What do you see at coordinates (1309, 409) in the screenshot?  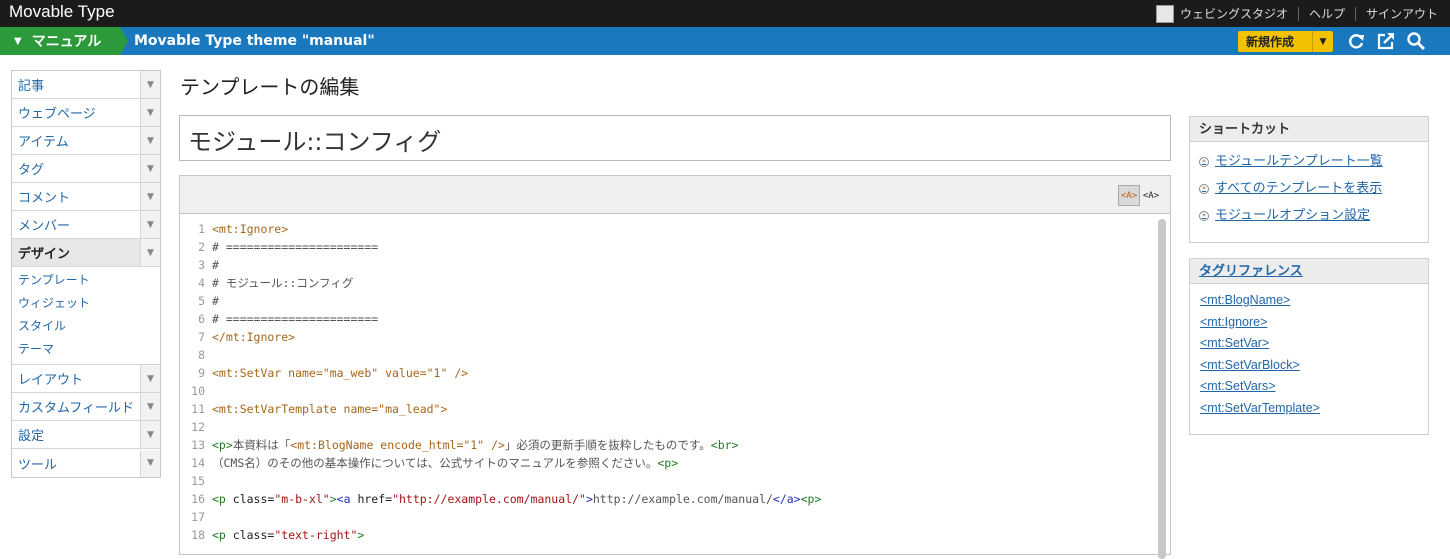 I see `tag-reference-link: <mt:SetVarTemplate>` at bounding box center [1309, 409].